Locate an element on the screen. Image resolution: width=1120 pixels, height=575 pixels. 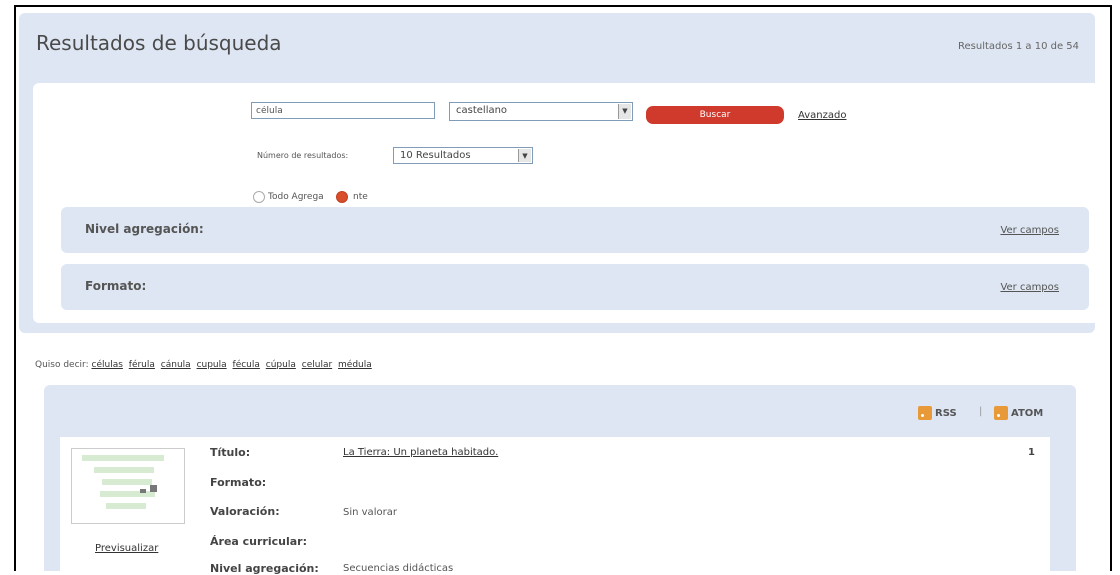
suggestion-link: células is located at coordinates (107, 365).